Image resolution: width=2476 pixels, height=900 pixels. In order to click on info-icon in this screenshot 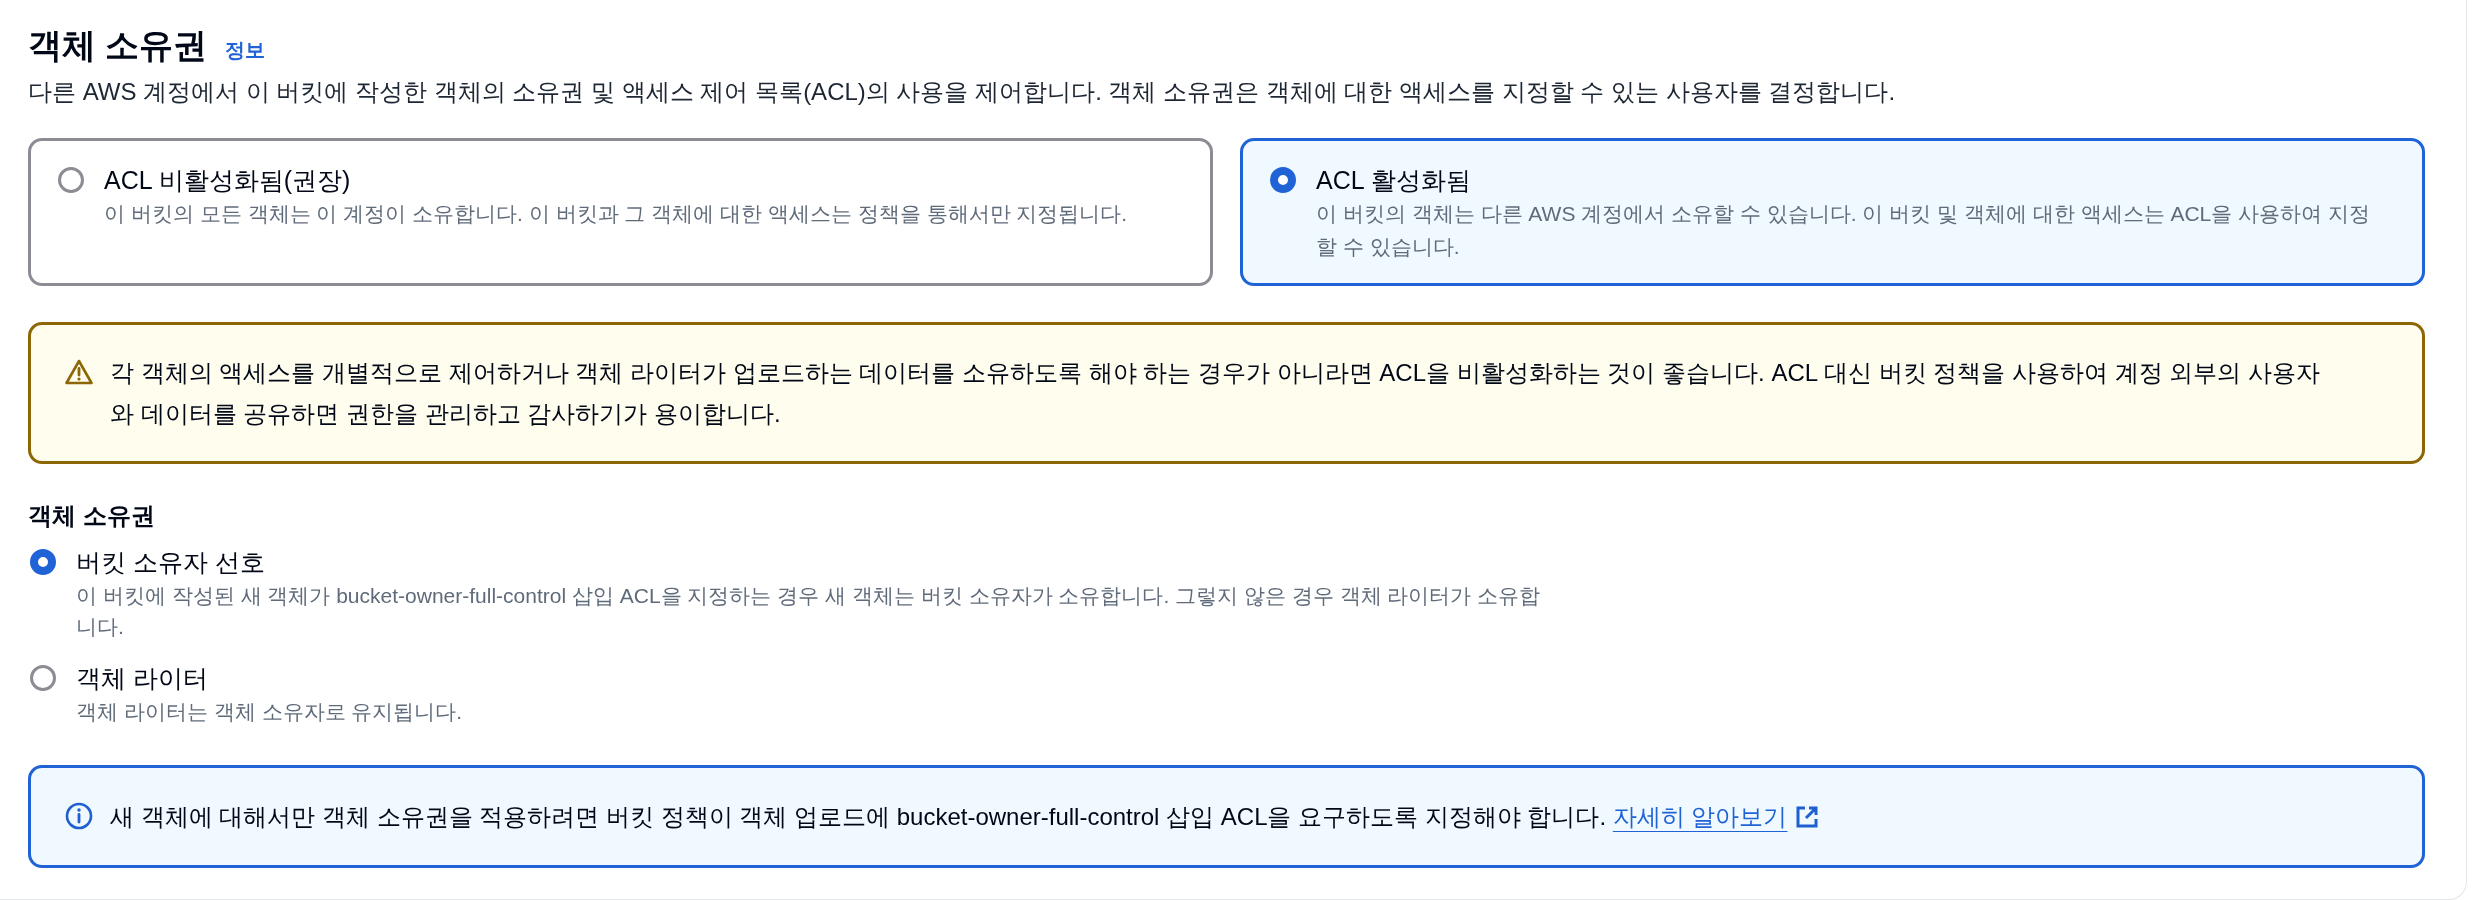, I will do `click(79, 816)`.